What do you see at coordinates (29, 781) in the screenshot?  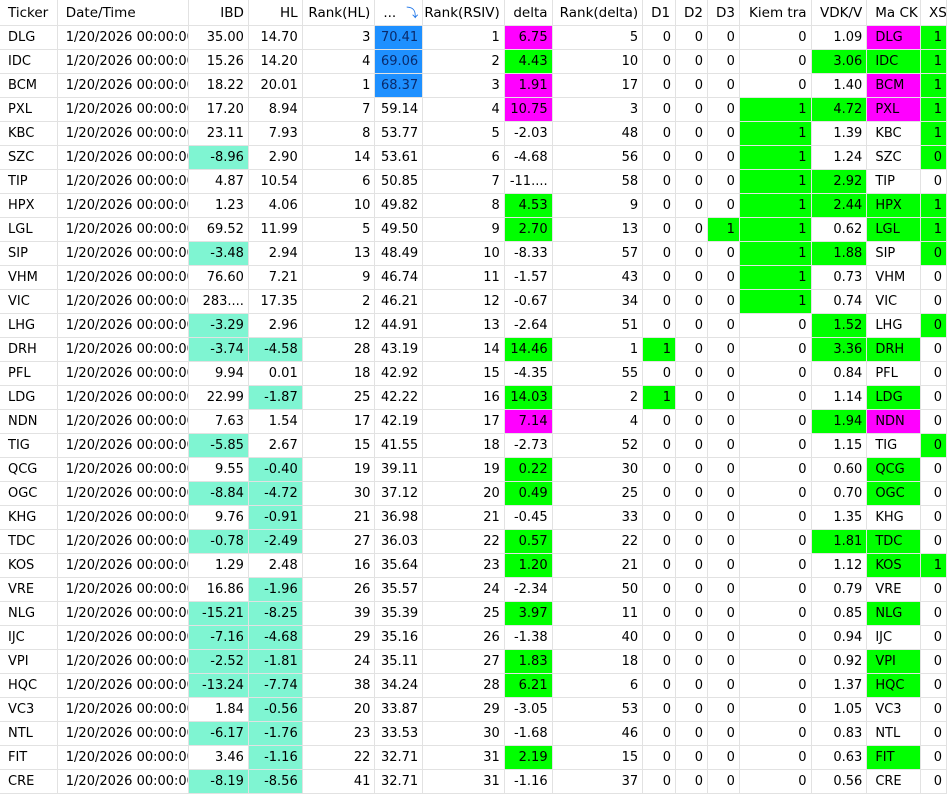 I see `cell-ticker: CRE` at bounding box center [29, 781].